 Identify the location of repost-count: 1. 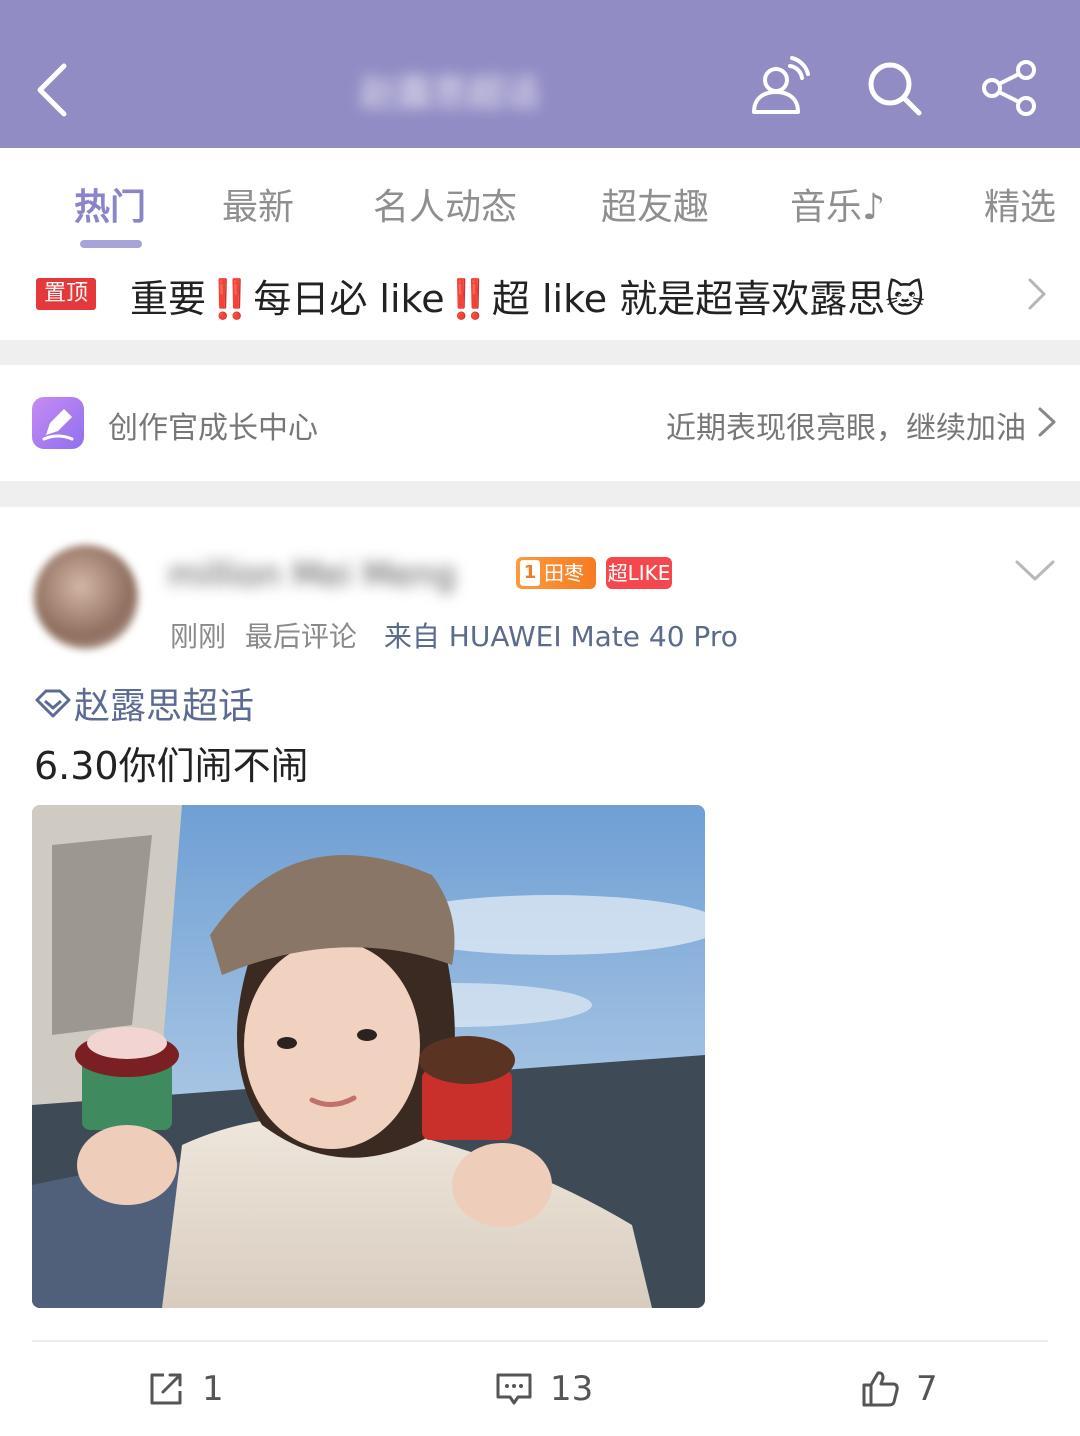
(213, 1389).